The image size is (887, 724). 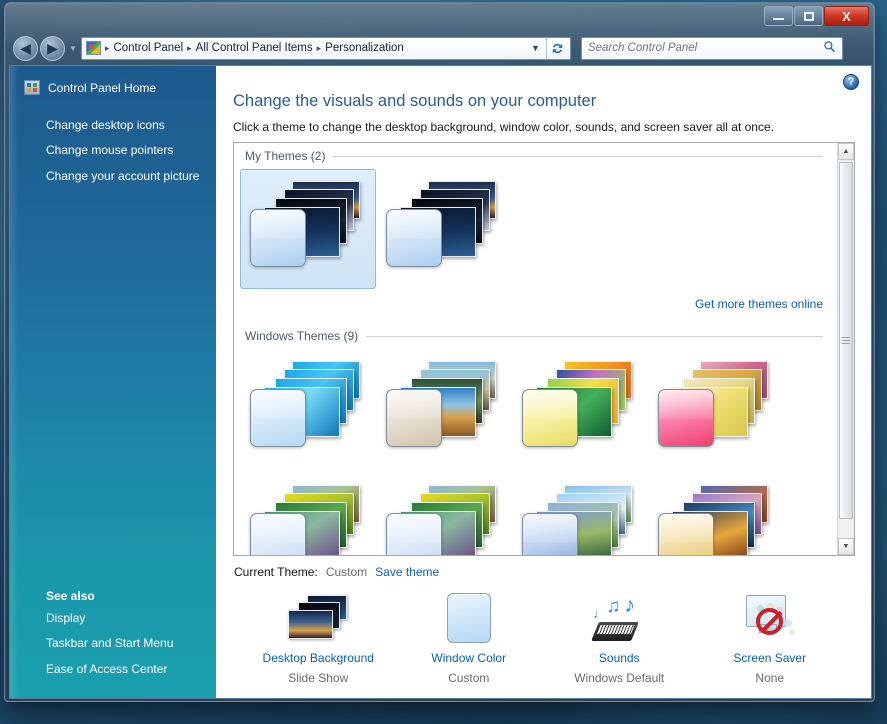 I want to click on search-box, so click(x=711, y=48).